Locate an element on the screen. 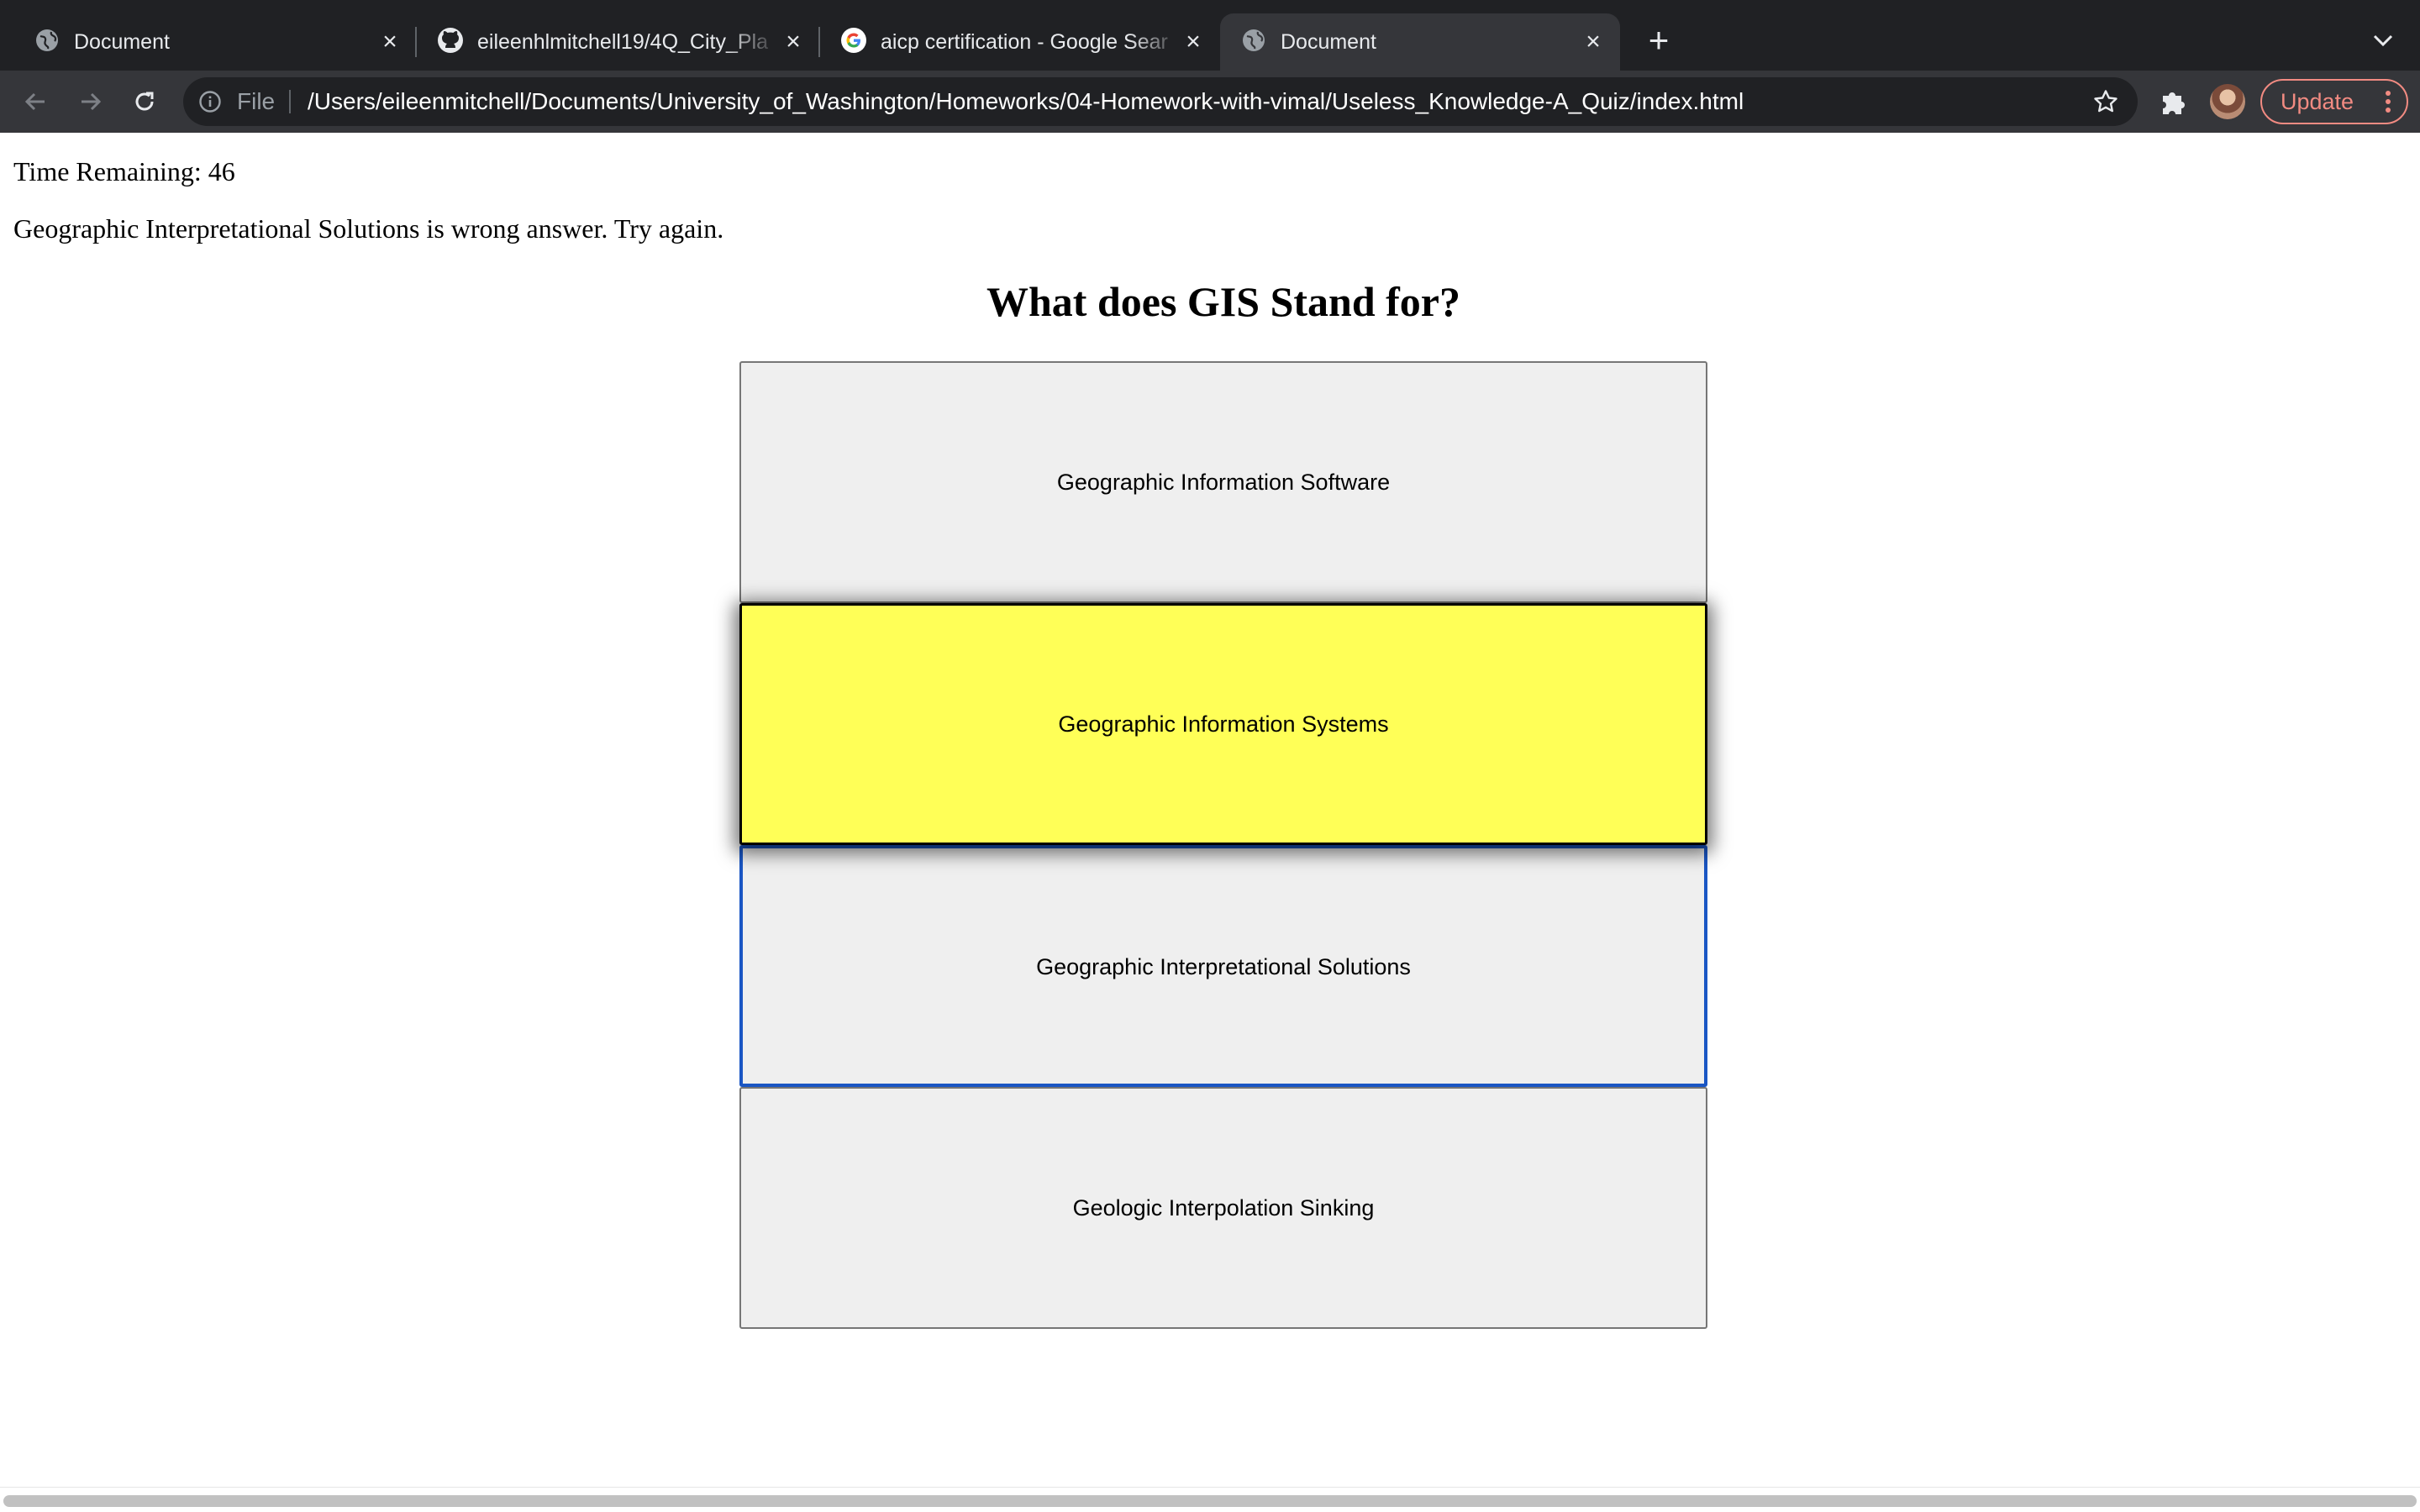  answer-button-1: Geographic Information Software is located at coordinates (1223, 482).